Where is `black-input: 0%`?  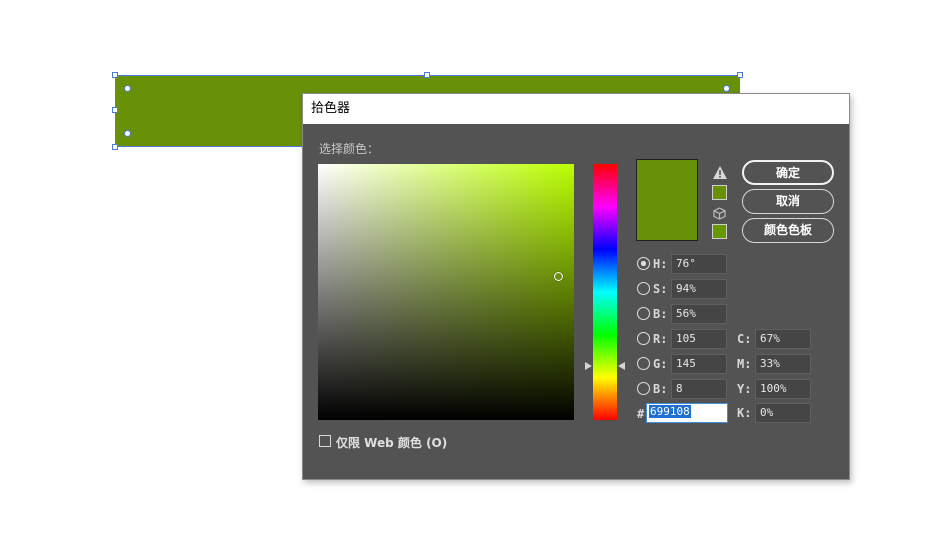 black-input: 0% is located at coordinates (783, 413).